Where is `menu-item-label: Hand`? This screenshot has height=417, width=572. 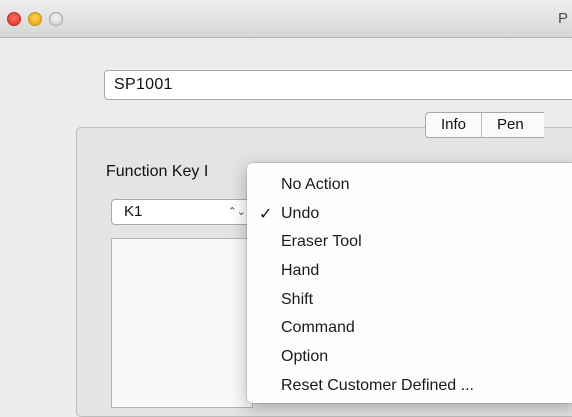
menu-item-label: Hand is located at coordinates (300, 271).